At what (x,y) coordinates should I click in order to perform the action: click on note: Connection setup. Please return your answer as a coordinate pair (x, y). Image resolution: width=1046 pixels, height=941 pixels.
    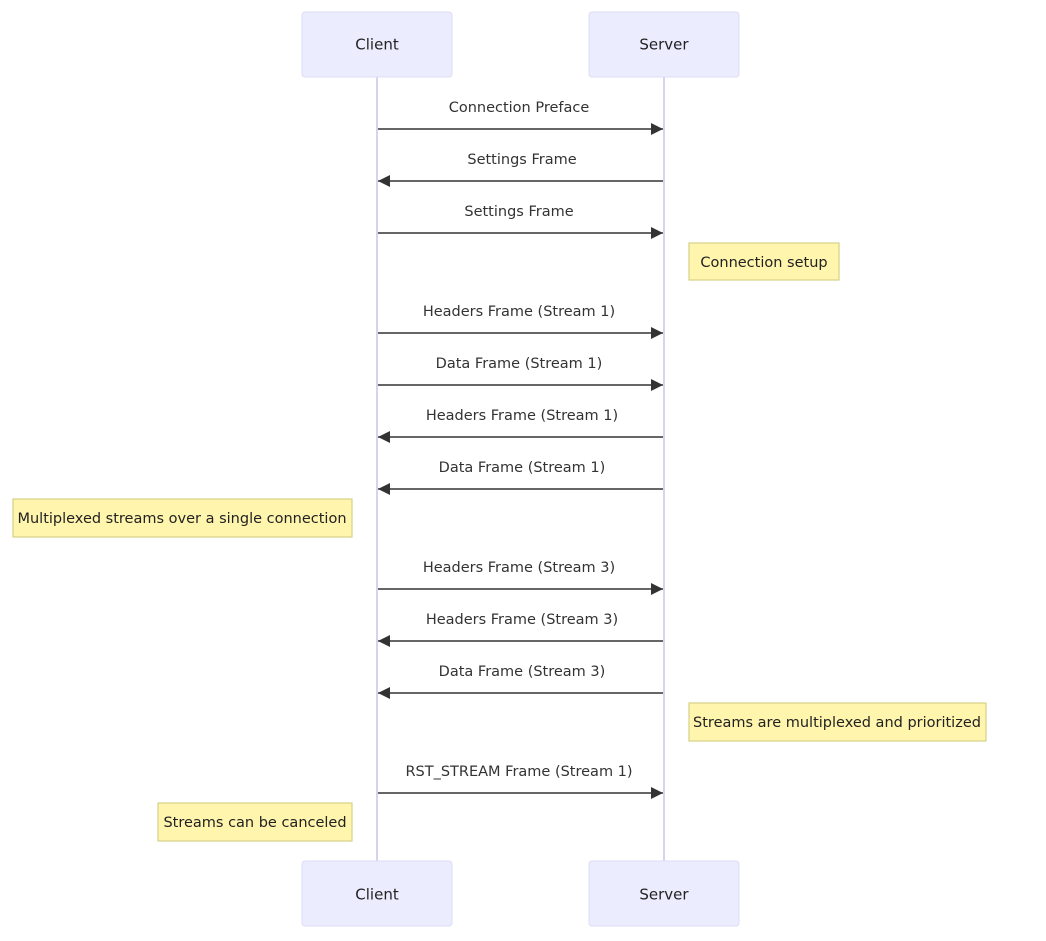
    Looking at the image, I should click on (764, 261).